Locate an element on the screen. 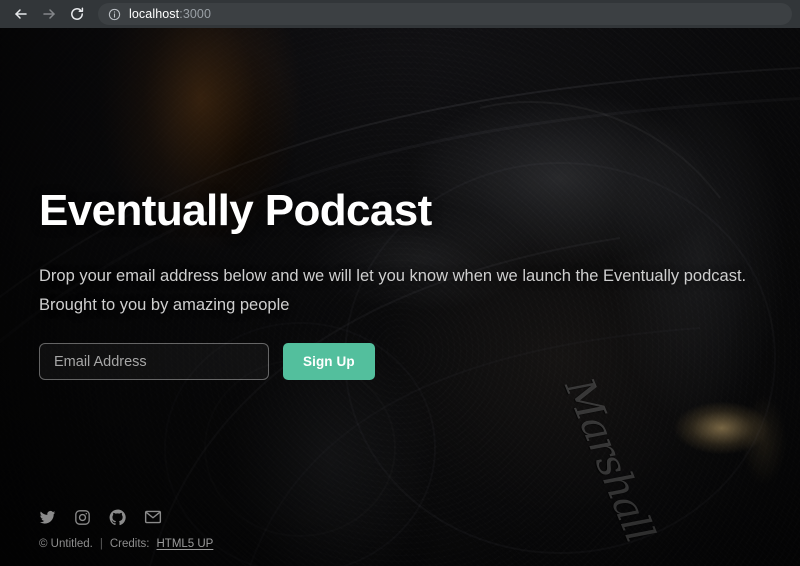 The width and height of the screenshot is (800, 566). social-links is located at coordinates (126, 517).